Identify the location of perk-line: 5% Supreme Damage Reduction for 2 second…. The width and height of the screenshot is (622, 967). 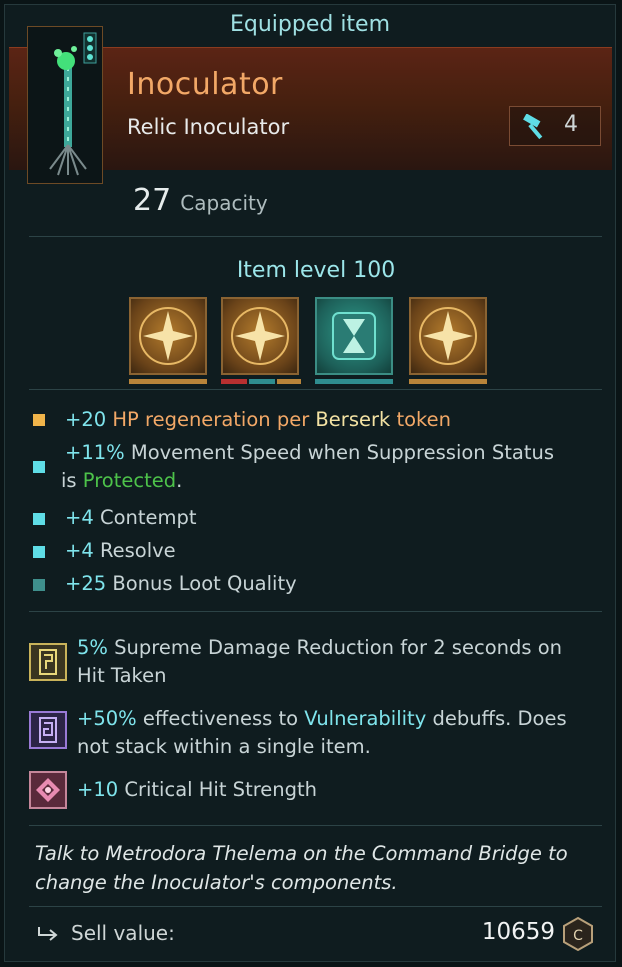
(320, 647).